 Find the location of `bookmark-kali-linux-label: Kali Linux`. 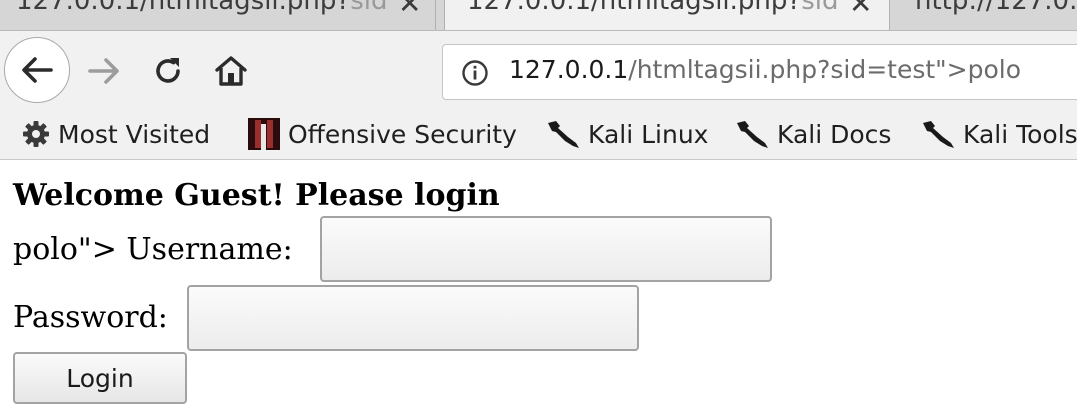

bookmark-kali-linux-label: Kali Linux is located at coordinates (648, 134).